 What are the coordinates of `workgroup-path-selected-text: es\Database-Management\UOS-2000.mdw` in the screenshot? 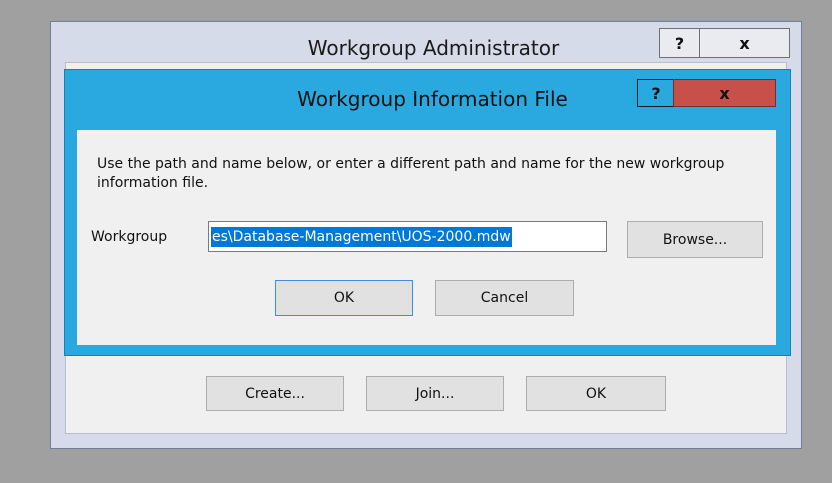 It's located at (361, 237).